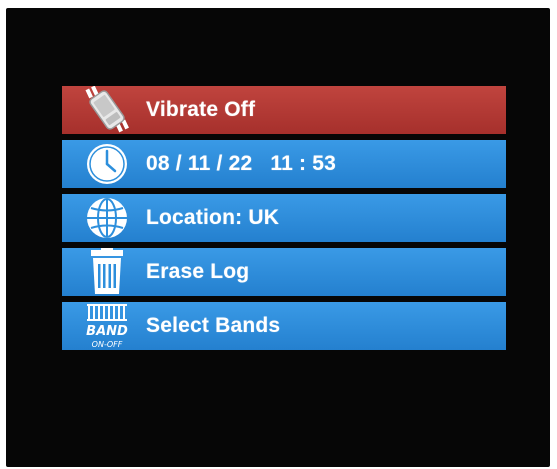 This screenshot has width=557, height=469. I want to click on clock-icon, so click(107, 164).